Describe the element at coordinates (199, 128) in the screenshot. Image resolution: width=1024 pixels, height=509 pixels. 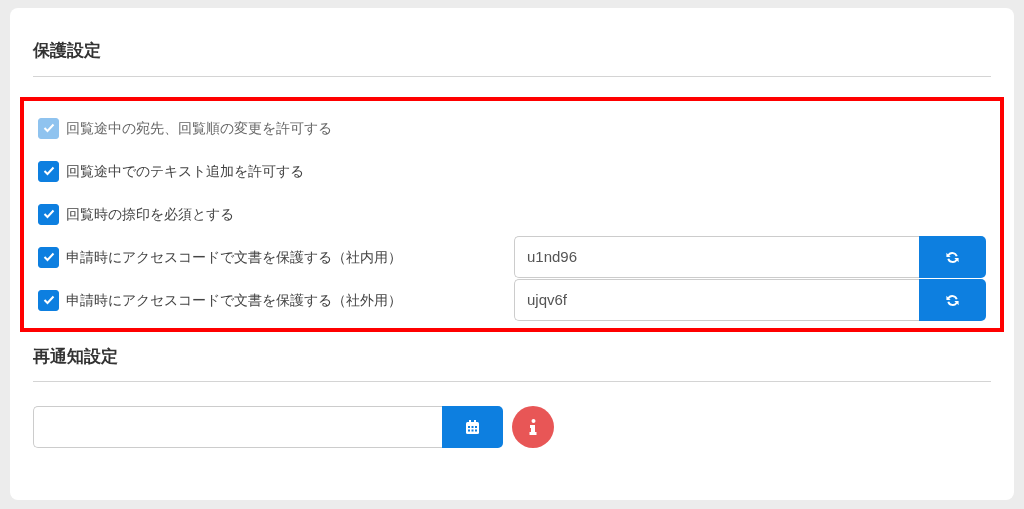
I see `option-label: 回覧途中の宛先、回覧順の変更を許可する` at that location.